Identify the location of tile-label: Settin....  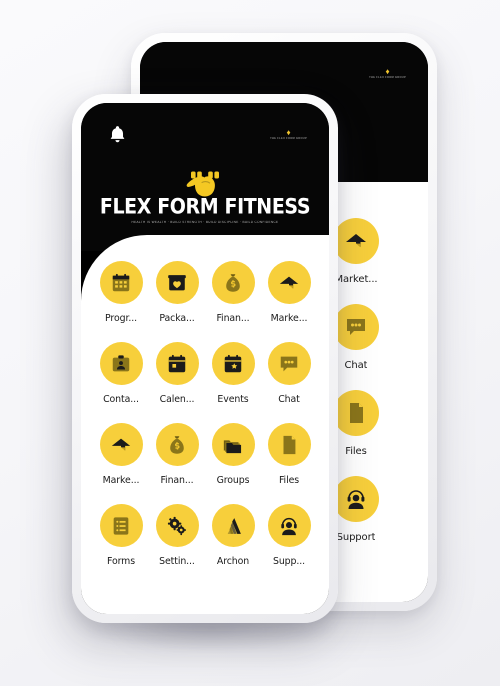
(177, 561).